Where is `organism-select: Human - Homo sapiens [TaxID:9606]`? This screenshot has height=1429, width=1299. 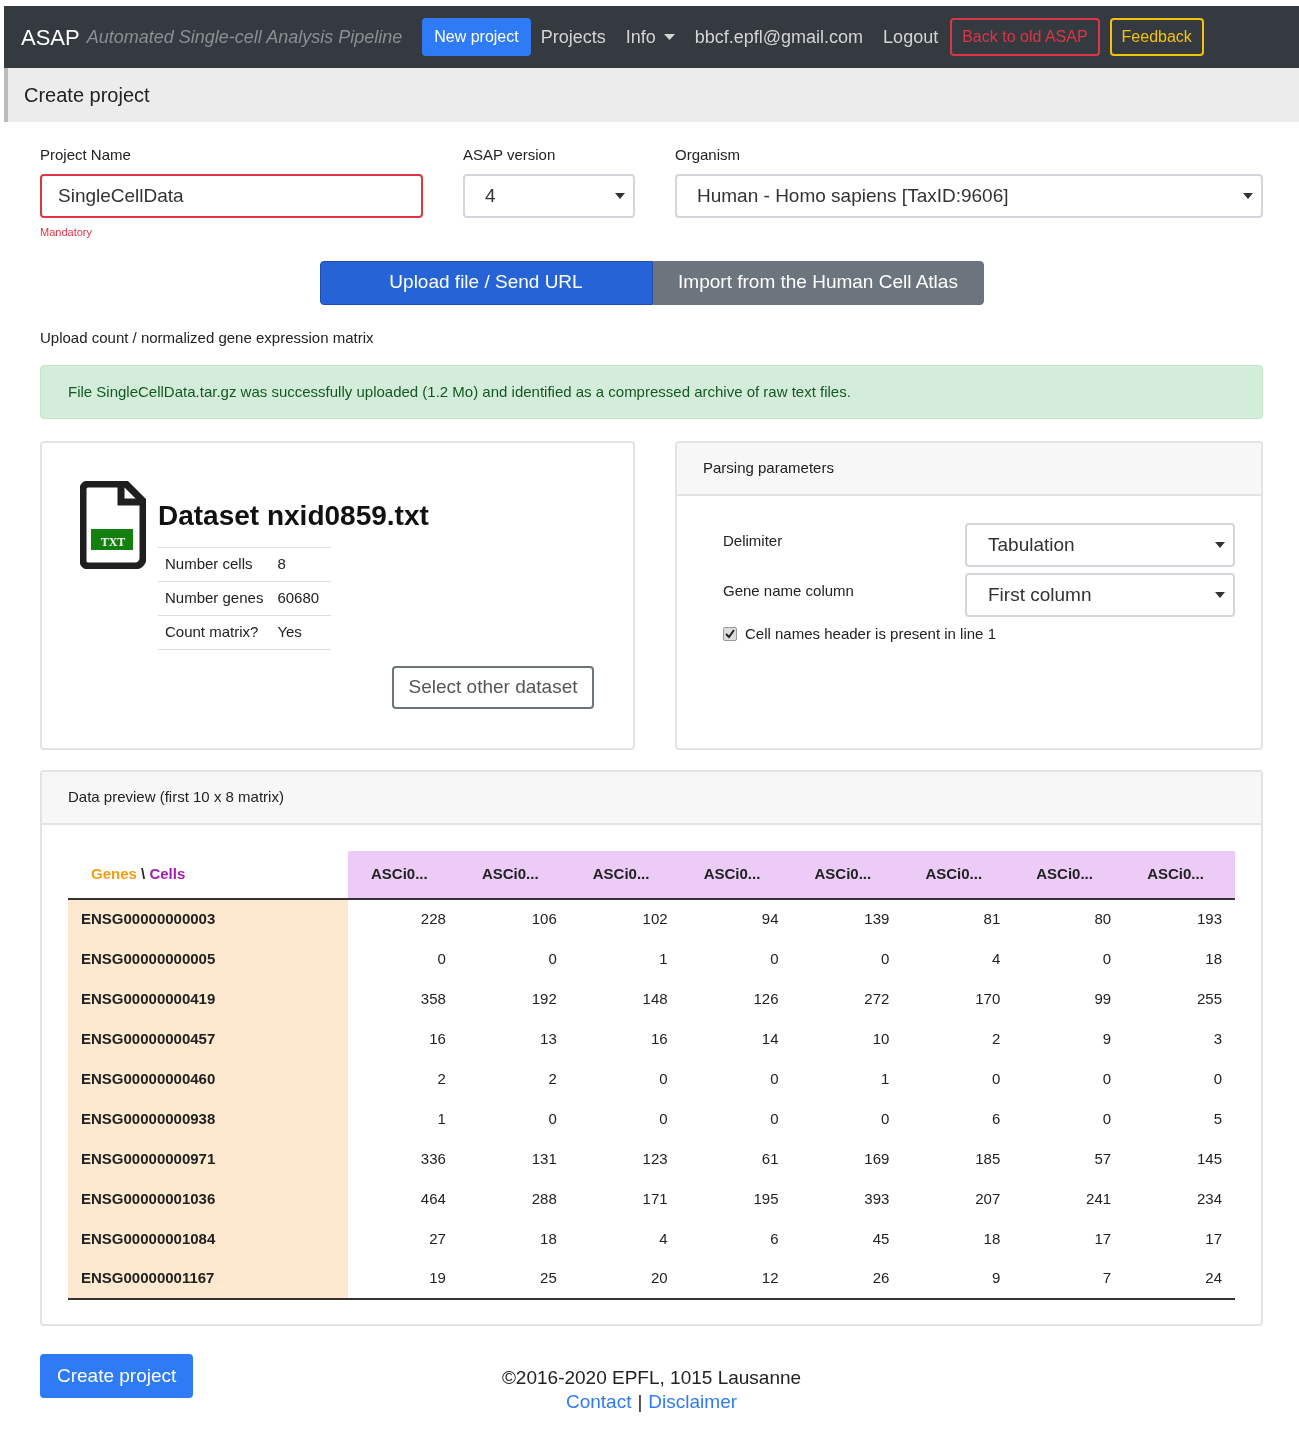 organism-select: Human - Homo sapiens [TaxID:9606] is located at coordinates (969, 196).